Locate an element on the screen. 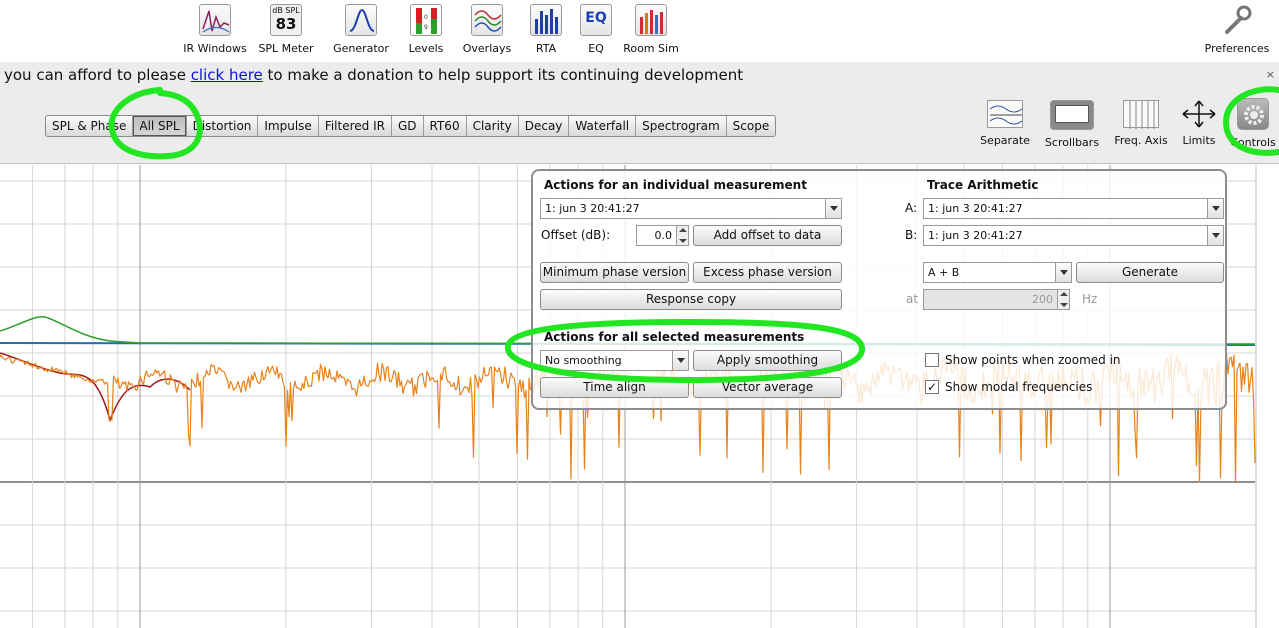  smoothing-select-value: No smoothing is located at coordinates (583, 360).